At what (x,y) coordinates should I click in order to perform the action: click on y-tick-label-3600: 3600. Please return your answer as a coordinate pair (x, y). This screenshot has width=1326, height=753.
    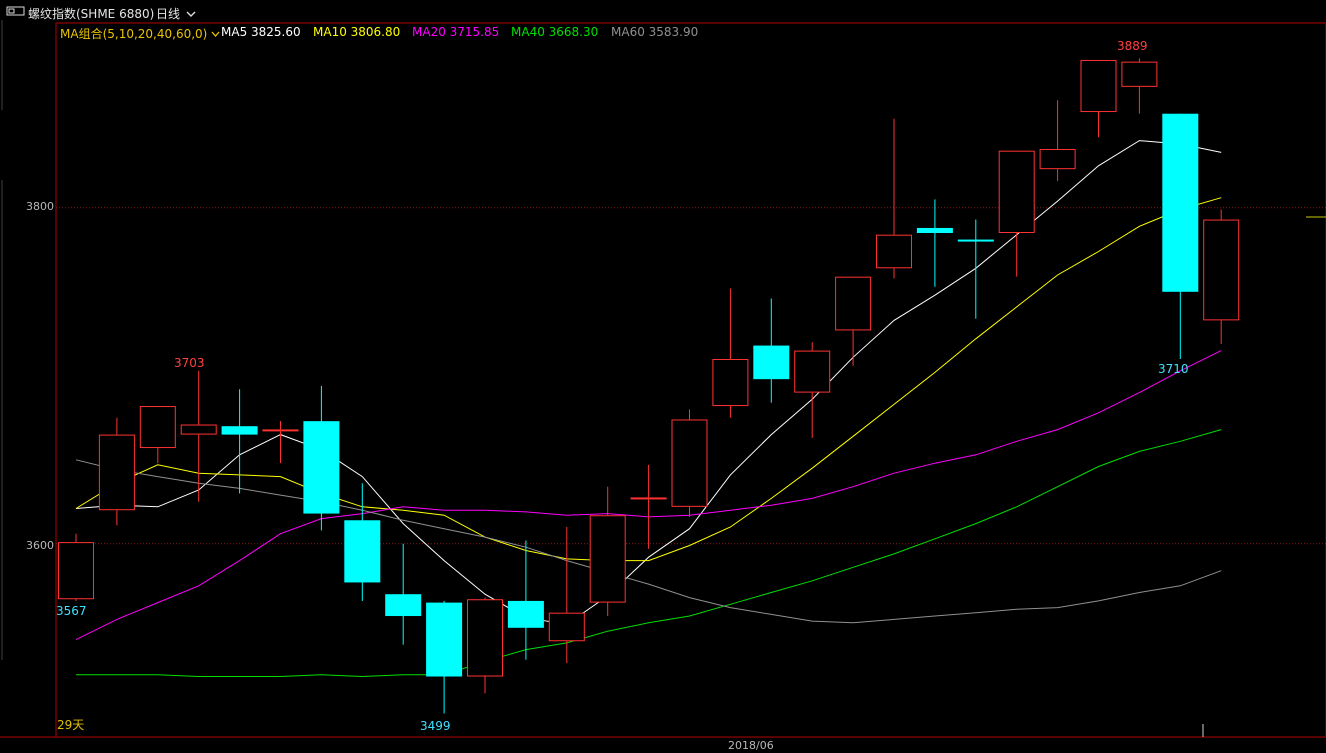
    Looking at the image, I should click on (40, 545).